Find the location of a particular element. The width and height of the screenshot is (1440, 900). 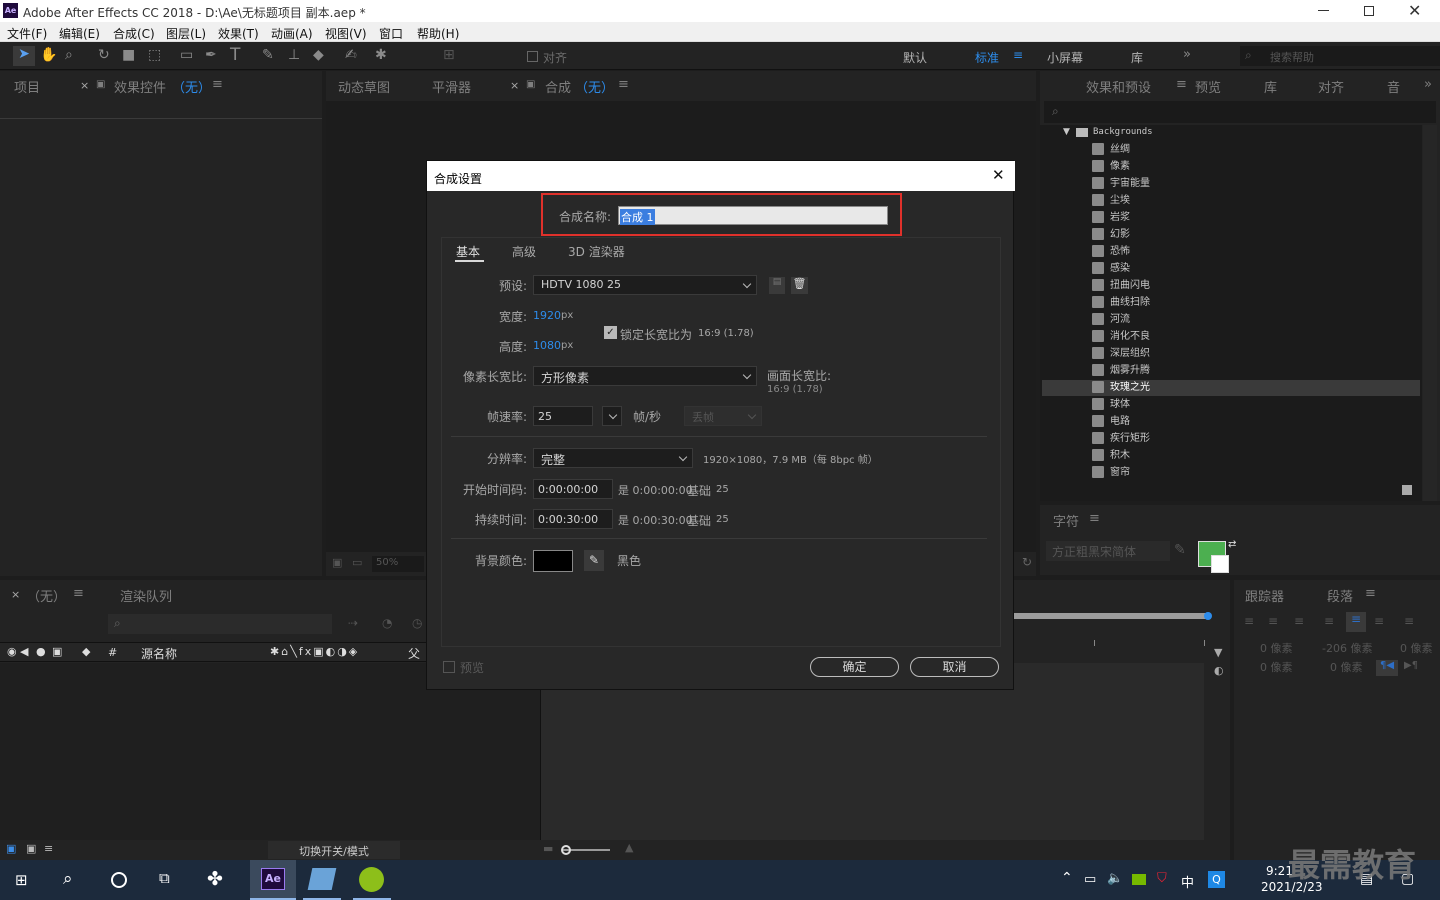

effect-preset-item: 宇宙能量 is located at coordinates (1121, 184).